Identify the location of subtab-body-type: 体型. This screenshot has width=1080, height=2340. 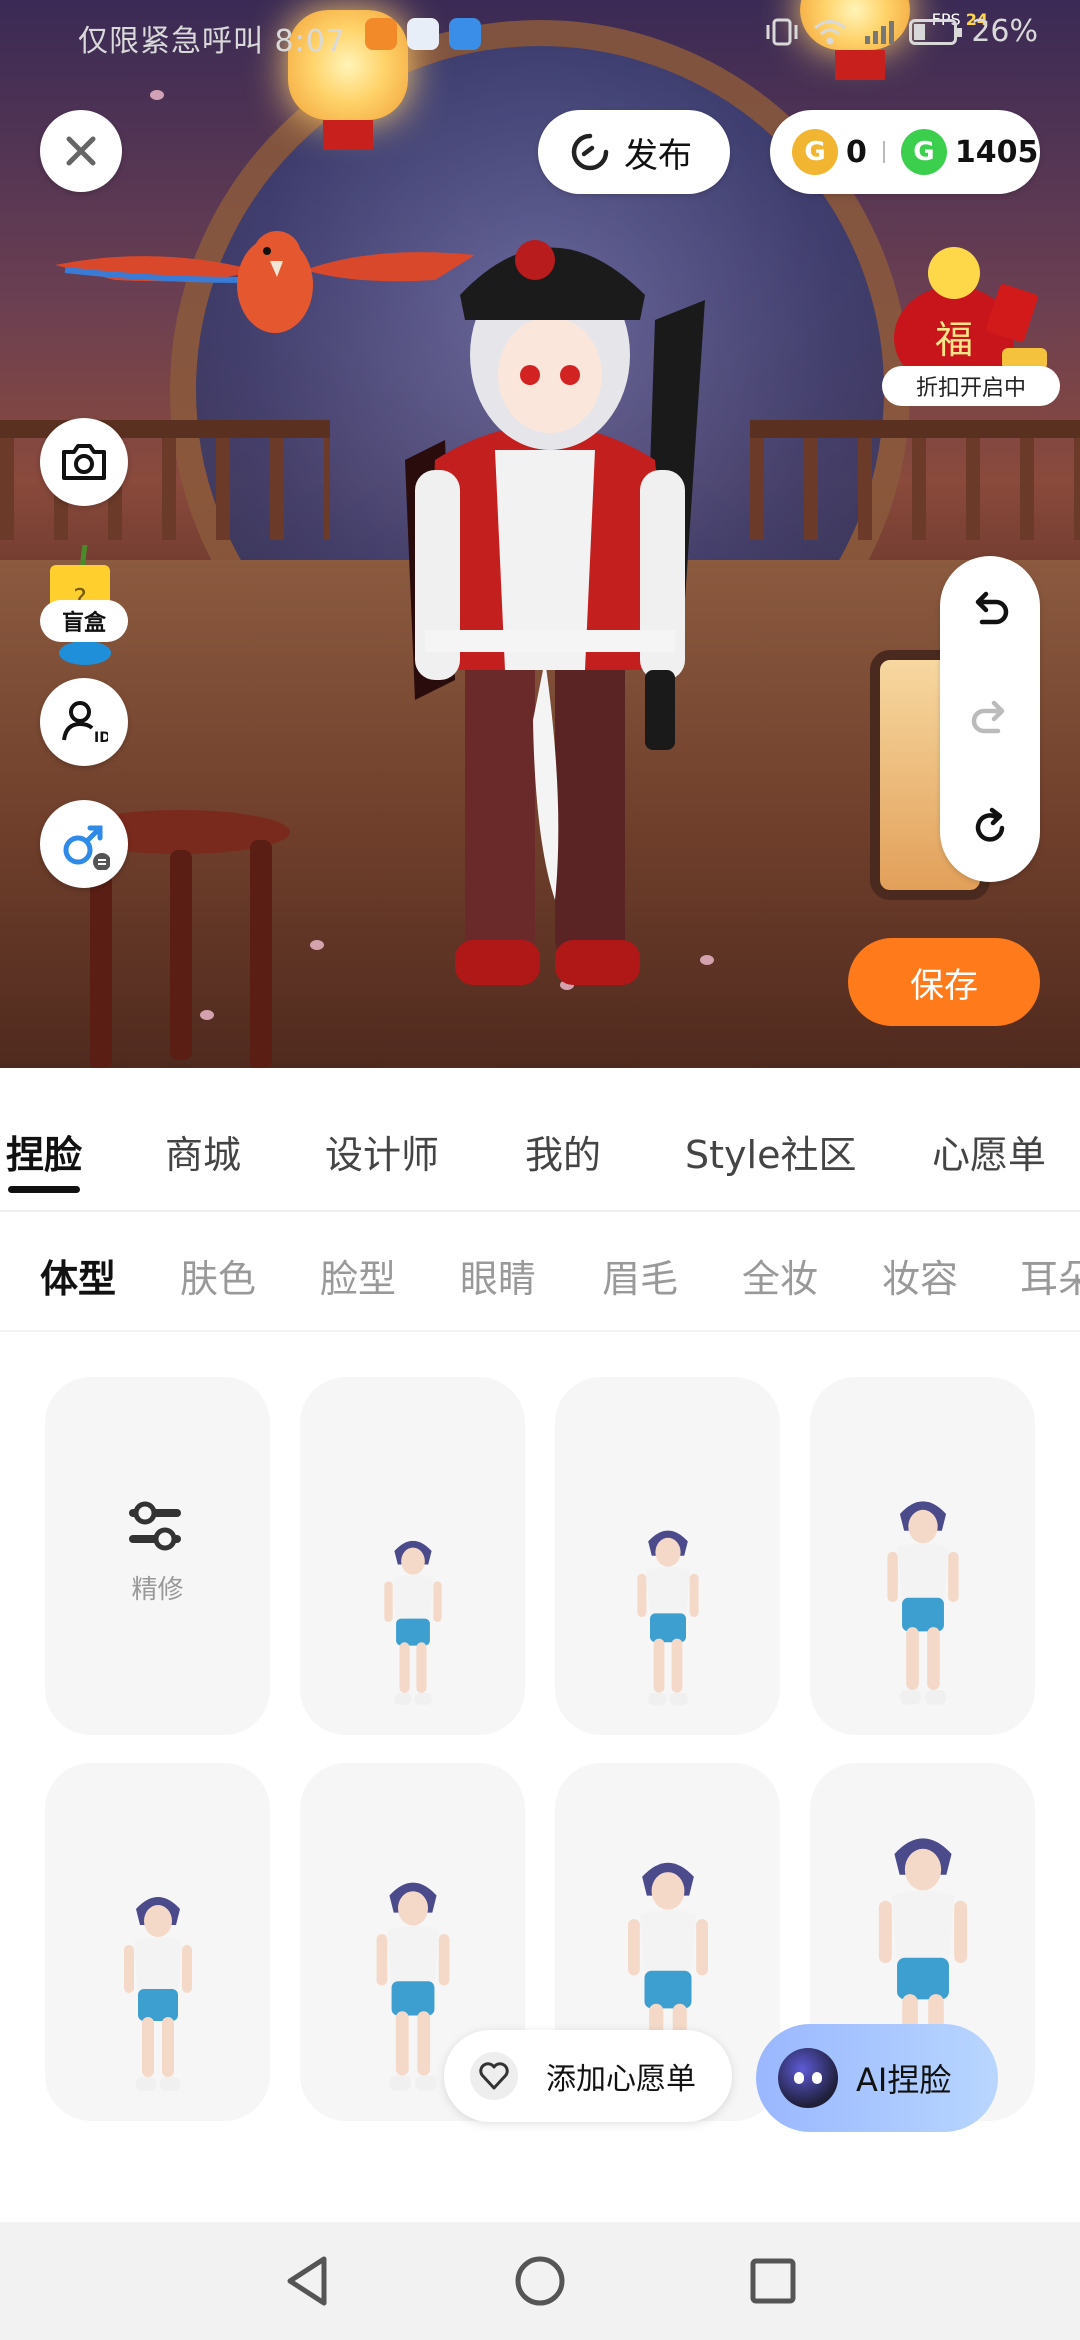
(78, 1275).